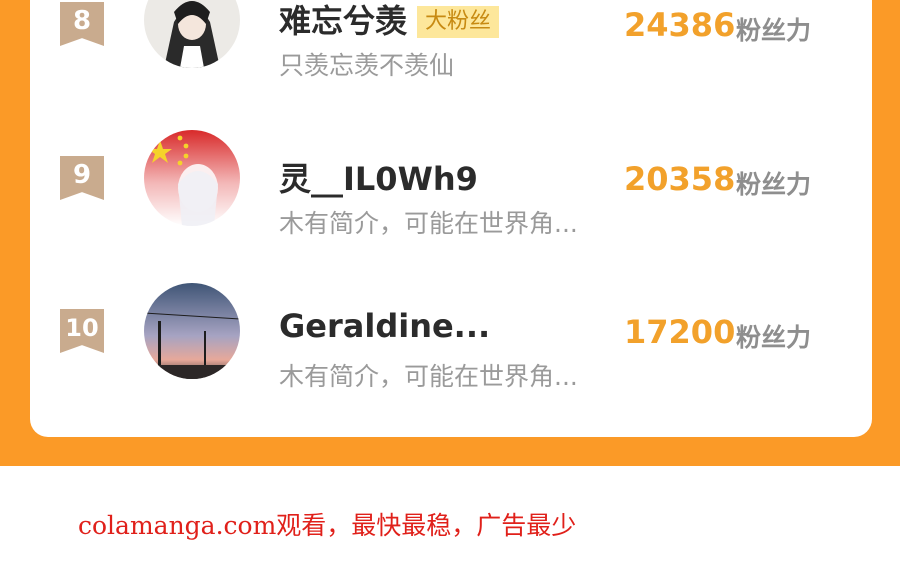 This screenshot has height=566, width=900. Describe the element at coordinates (680, 332) in the screenshot. I see `fan-score: 17200` at that location.